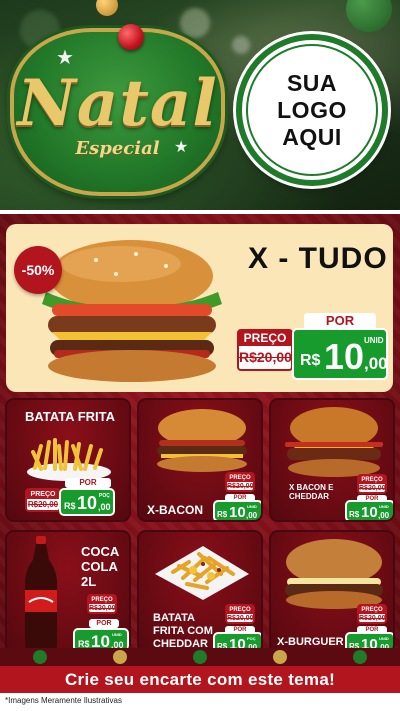 This screenshot has width=400, height=711. Describe the element at coordinates (200, 657) in the screenshot. I see `ornament-border` at that location.